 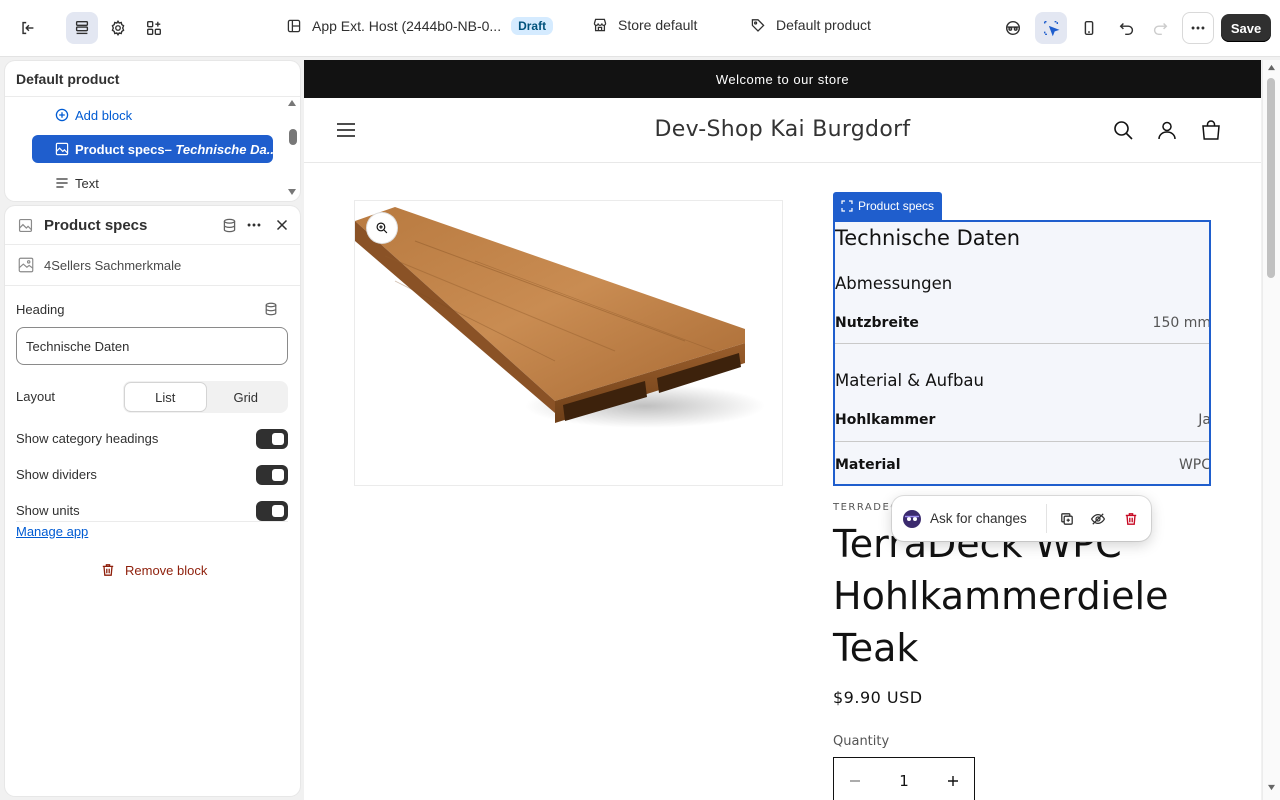 I want to click on draft-badge: Draft, so click(x=532, y=26).